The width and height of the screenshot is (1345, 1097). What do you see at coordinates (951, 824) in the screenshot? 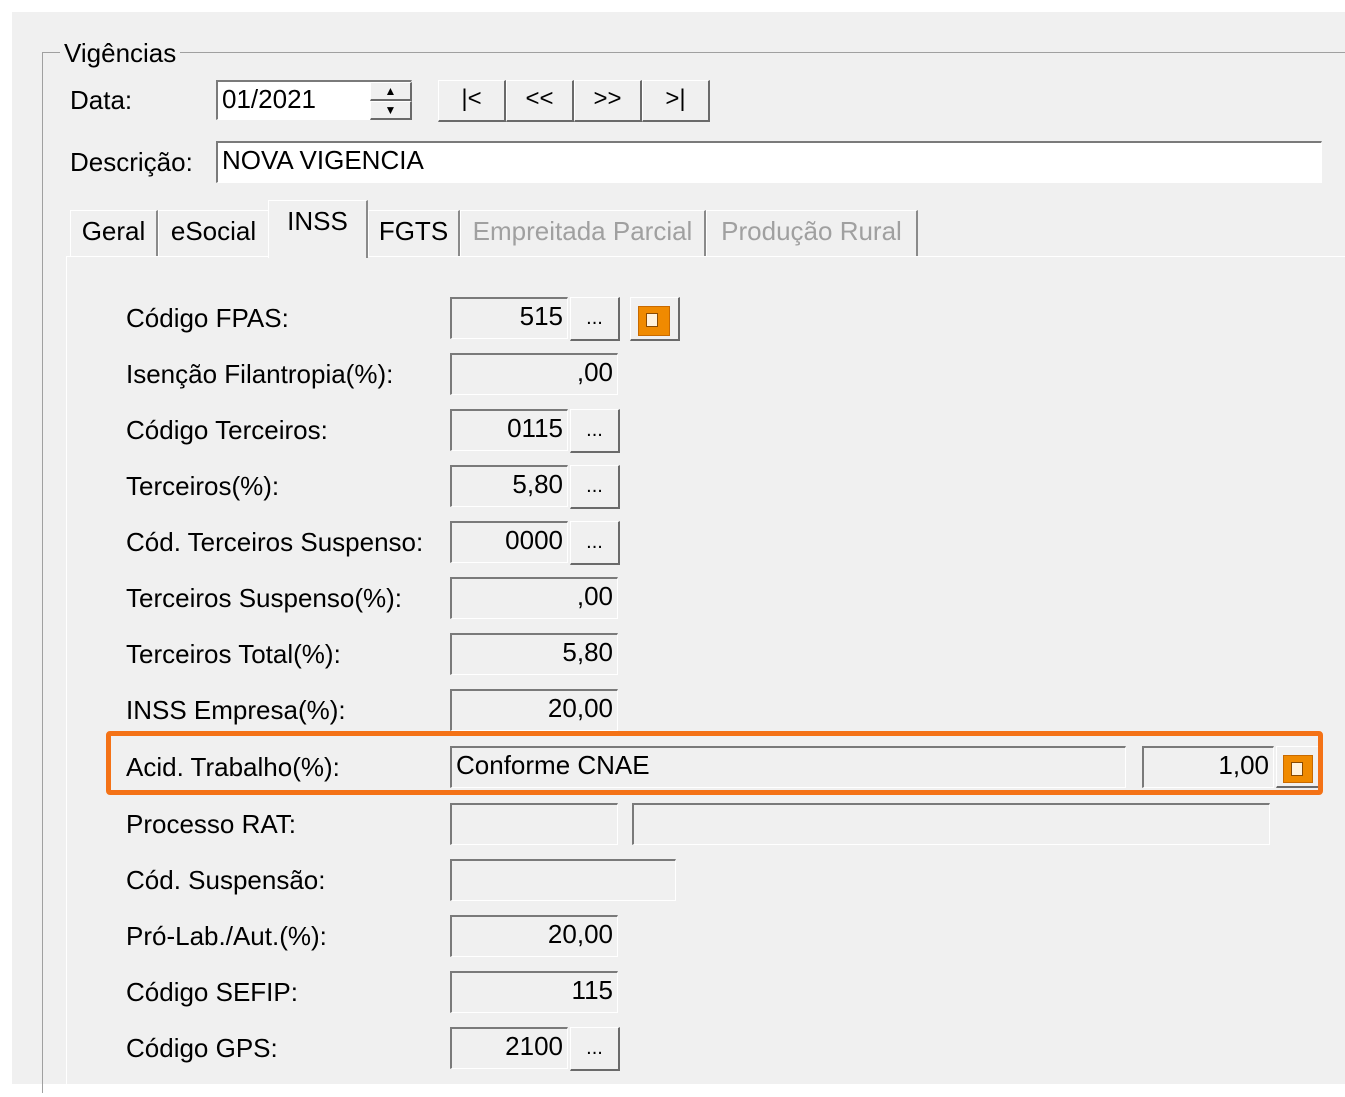
I see `processo-rat-description-field` at bounding box center [951, 824].